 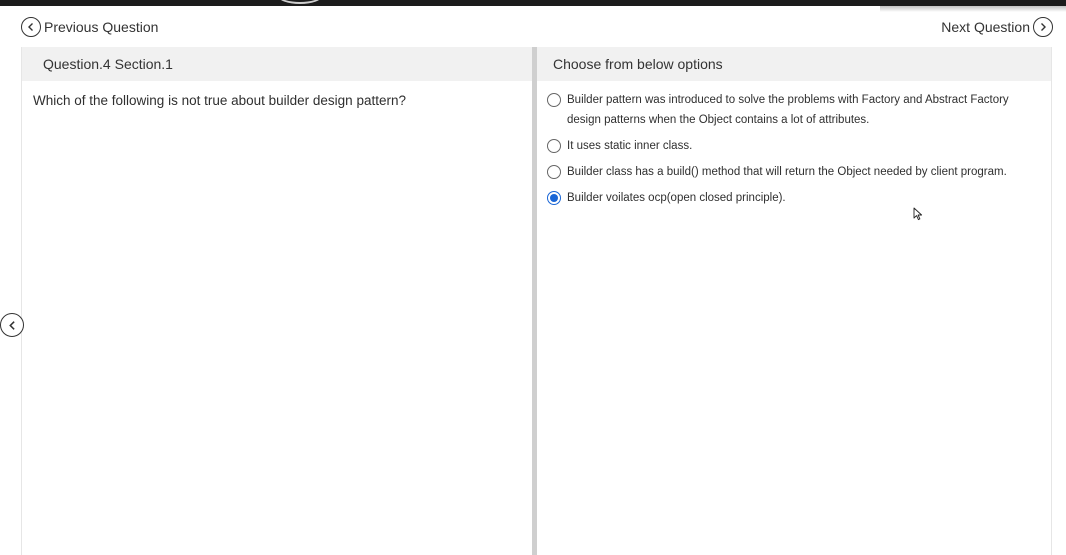 What do you see at coordinates (554, 198) in the screenshot?
I see `radio-button-selected` at bounding box center [554, 198].